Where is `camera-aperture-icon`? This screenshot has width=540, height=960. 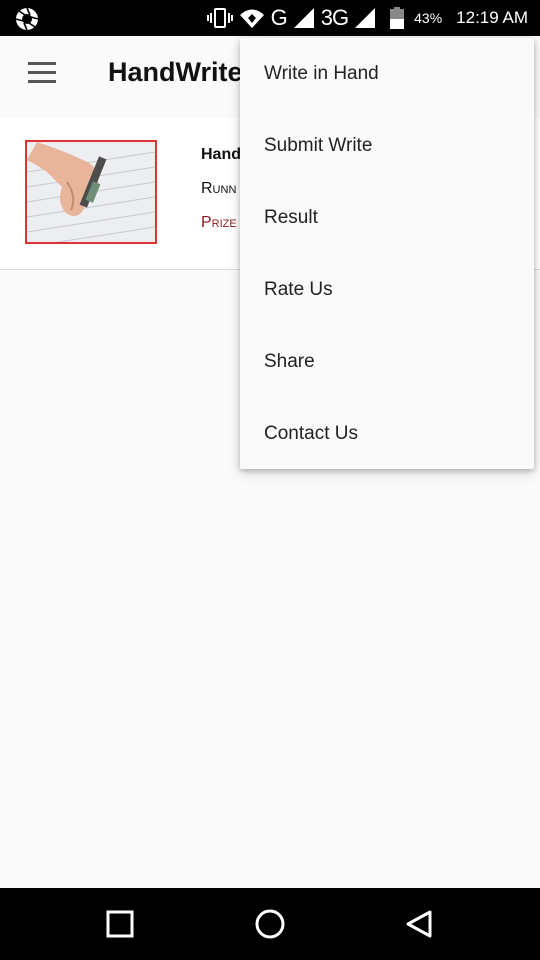 camera-aperture-icon is located at coordinates (27, 19).